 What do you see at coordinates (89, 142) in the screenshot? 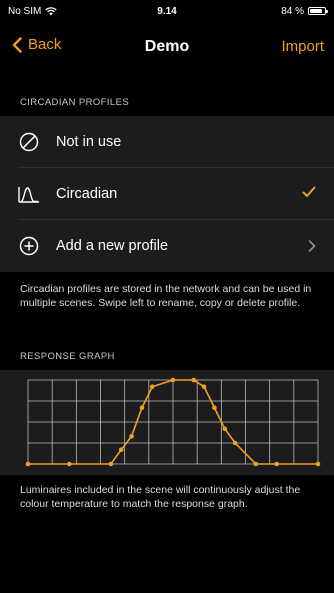
I see `profile-label: Not in use` at bounding box center [89, 142].